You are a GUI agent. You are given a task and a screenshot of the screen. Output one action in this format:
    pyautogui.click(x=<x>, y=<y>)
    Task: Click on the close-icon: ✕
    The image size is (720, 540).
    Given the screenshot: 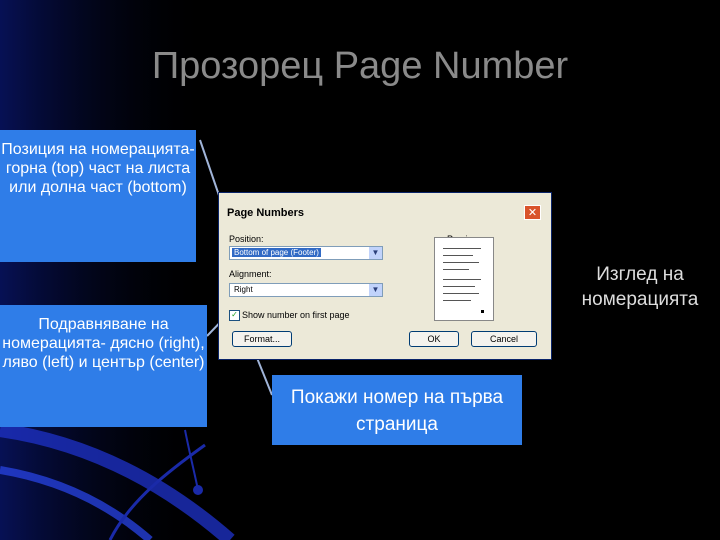 What is the action you would take?
    pyautogui.click(x=532, y=213)
    